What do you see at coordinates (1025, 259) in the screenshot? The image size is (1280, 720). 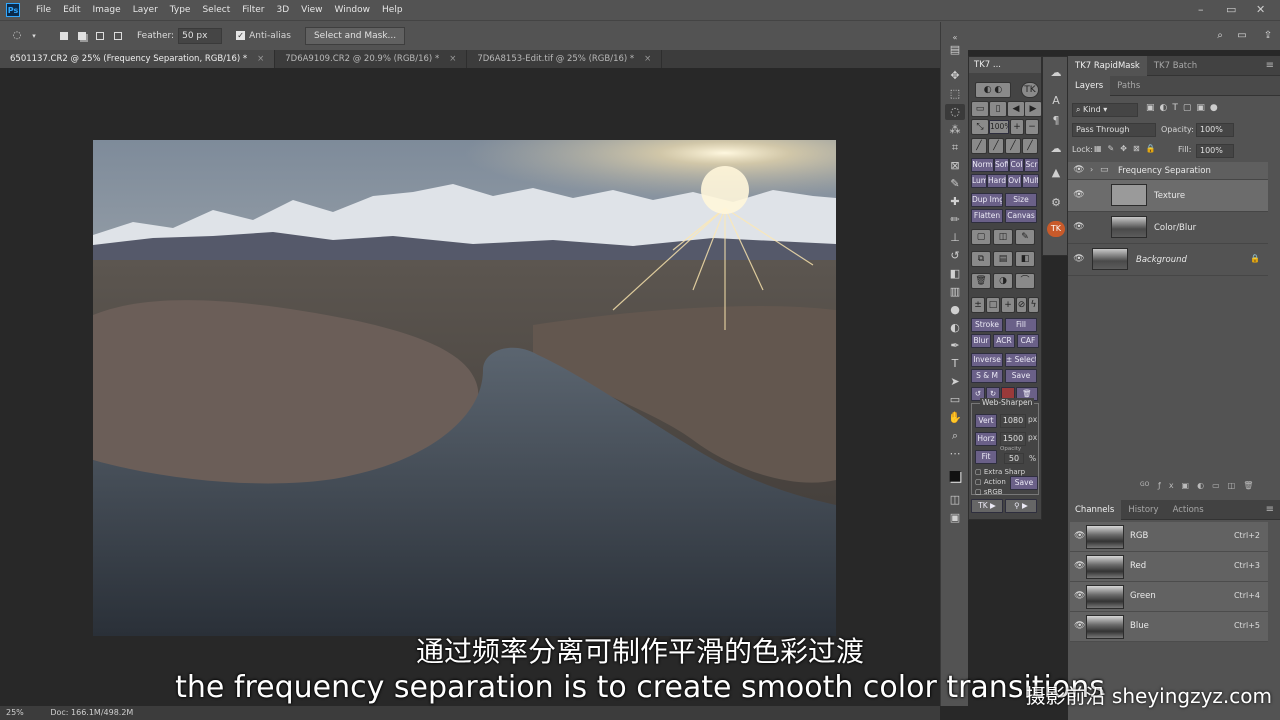 I see `half-icon: ◧` at bounding box center [1025, 259].